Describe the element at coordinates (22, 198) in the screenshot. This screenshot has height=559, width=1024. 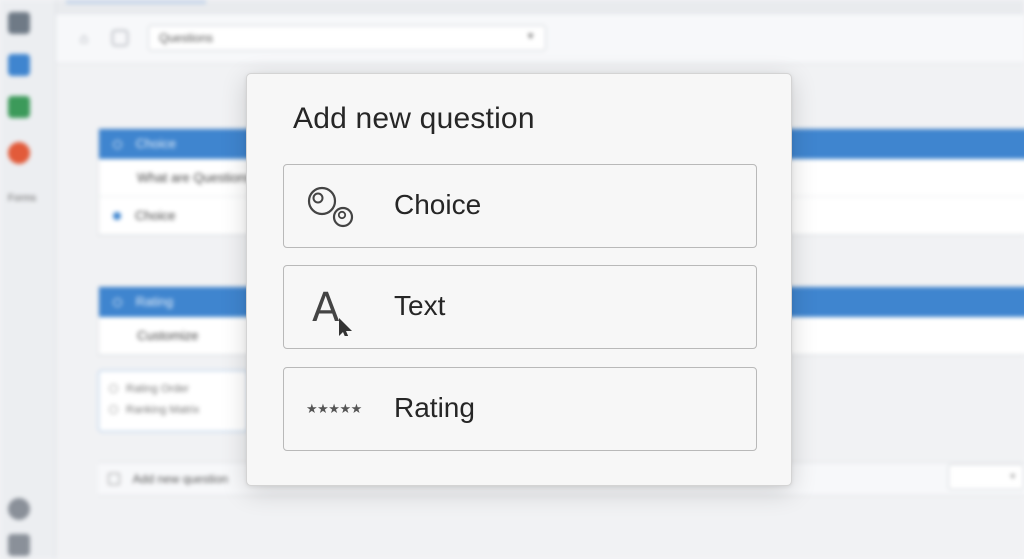
I see `rail-label: Forms` at that location.